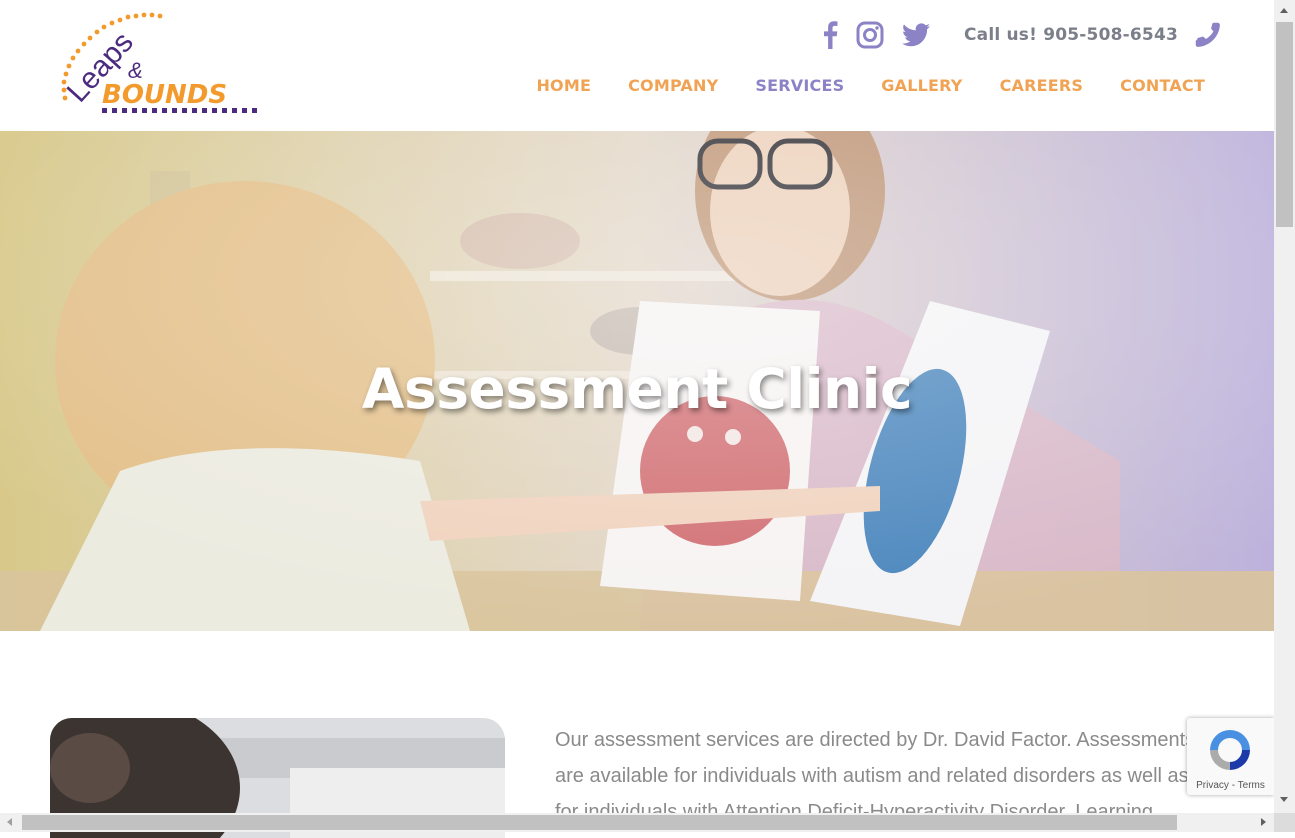 The height and width of the screenshot is (838, 1295). Describe the element at coordinates (563, 85) in the screenshot. I see `nav-home: HOME` at that location.